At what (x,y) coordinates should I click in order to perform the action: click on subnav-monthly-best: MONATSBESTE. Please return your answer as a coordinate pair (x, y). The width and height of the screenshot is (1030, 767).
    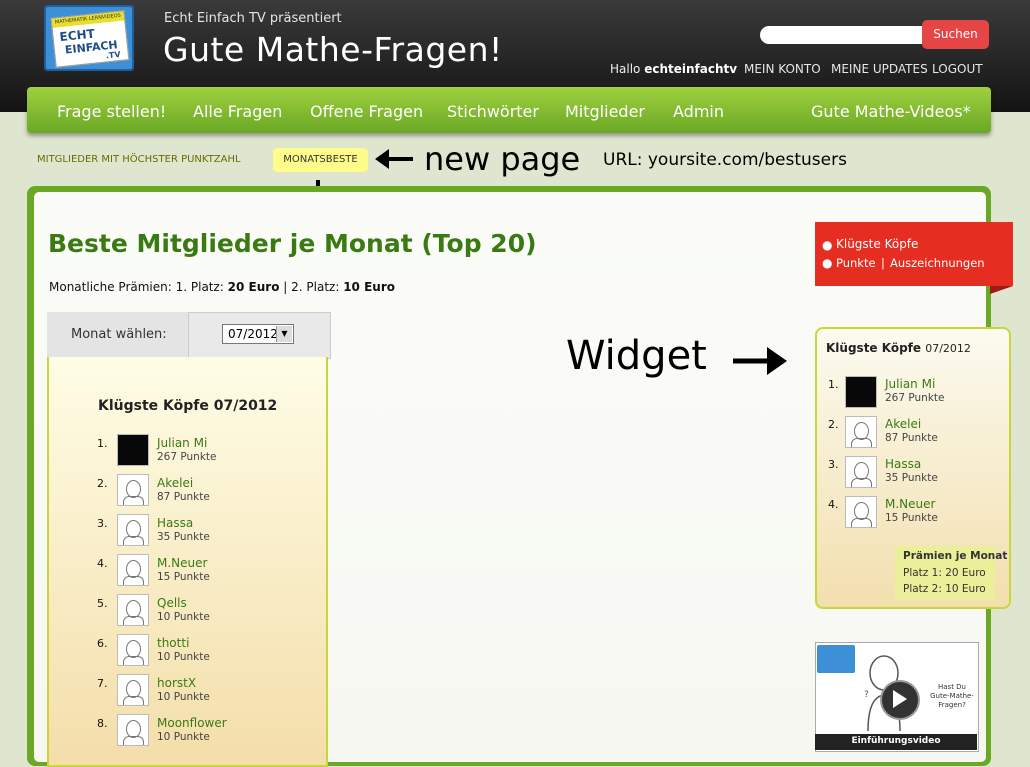
    Looking at the image, I should click on (320, 160).